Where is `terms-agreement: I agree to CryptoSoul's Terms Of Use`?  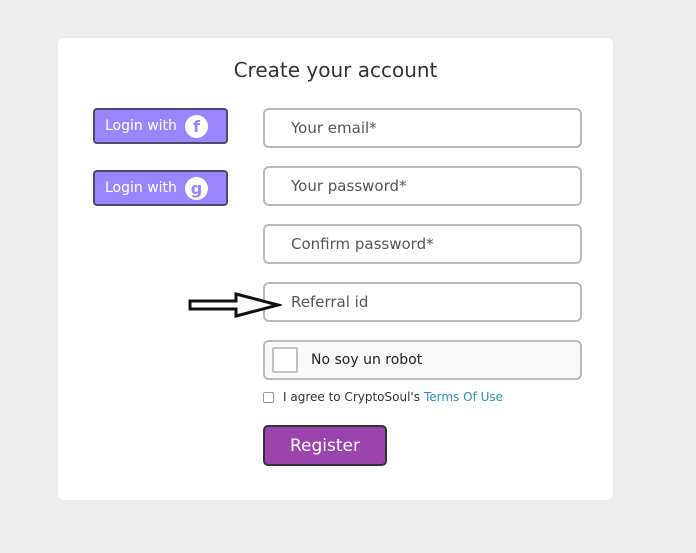
terms-agreement: I agree to CryptoSoul's Terms Of Use is located at coordinates (383, 397).